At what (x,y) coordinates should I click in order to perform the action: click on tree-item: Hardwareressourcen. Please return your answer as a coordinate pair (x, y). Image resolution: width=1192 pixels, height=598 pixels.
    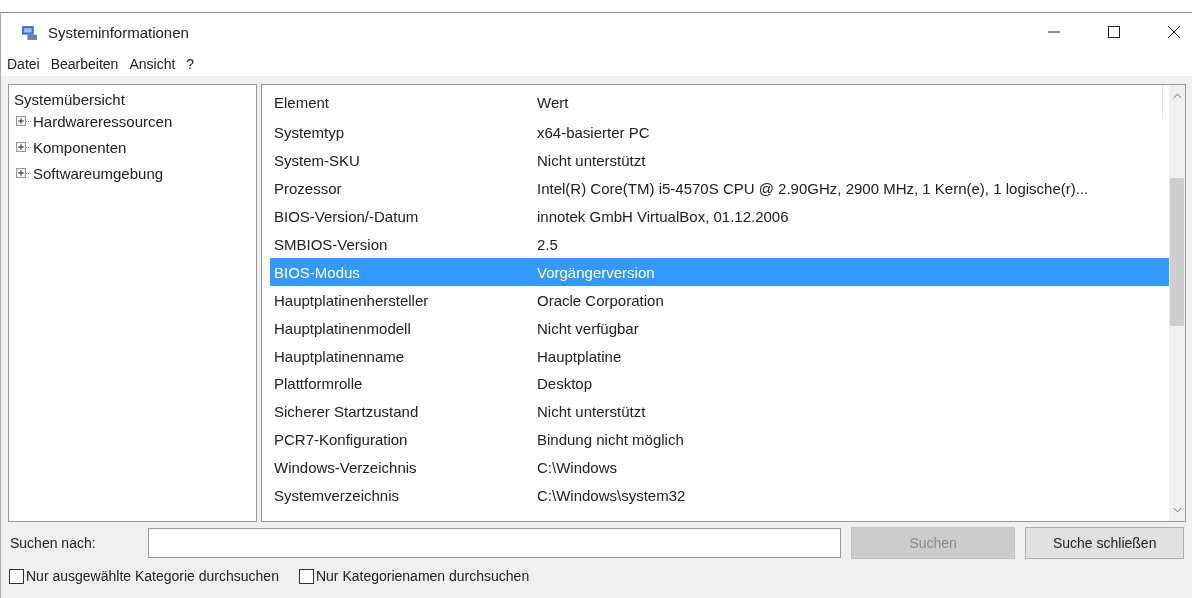
    Looking at the image, I should click on (103, 121).